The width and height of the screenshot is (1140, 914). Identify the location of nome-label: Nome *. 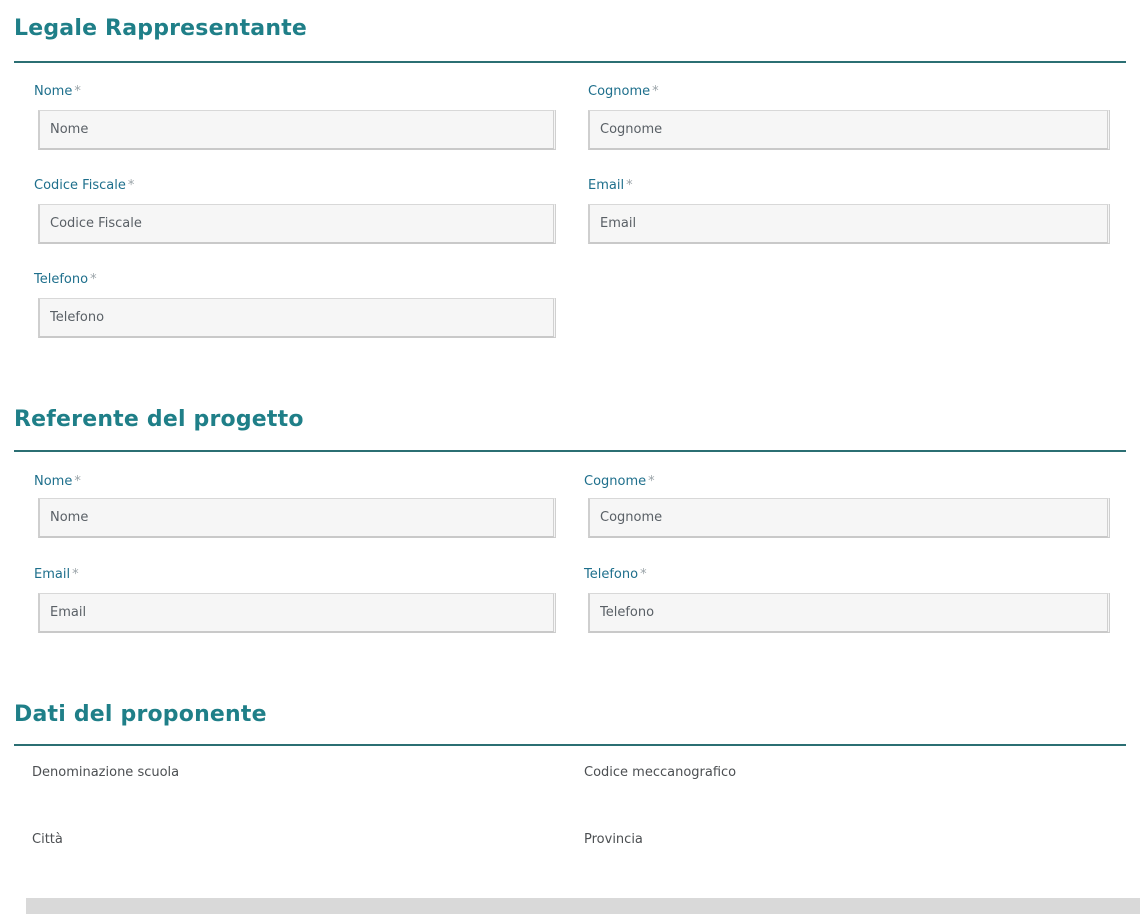
(57, 91).